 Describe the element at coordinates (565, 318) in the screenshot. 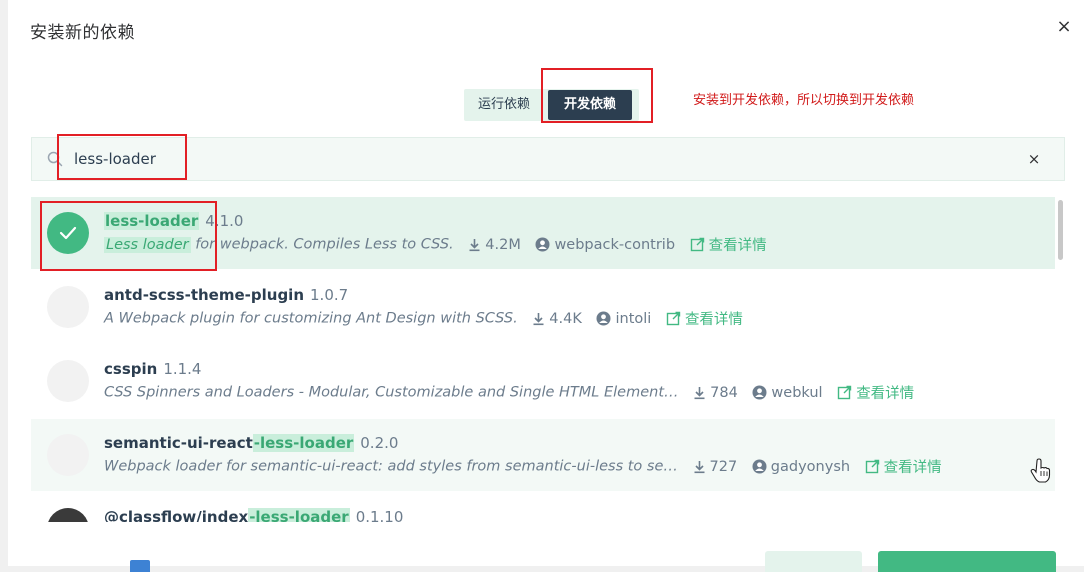

I see `download-count: 4.4K` at that location.